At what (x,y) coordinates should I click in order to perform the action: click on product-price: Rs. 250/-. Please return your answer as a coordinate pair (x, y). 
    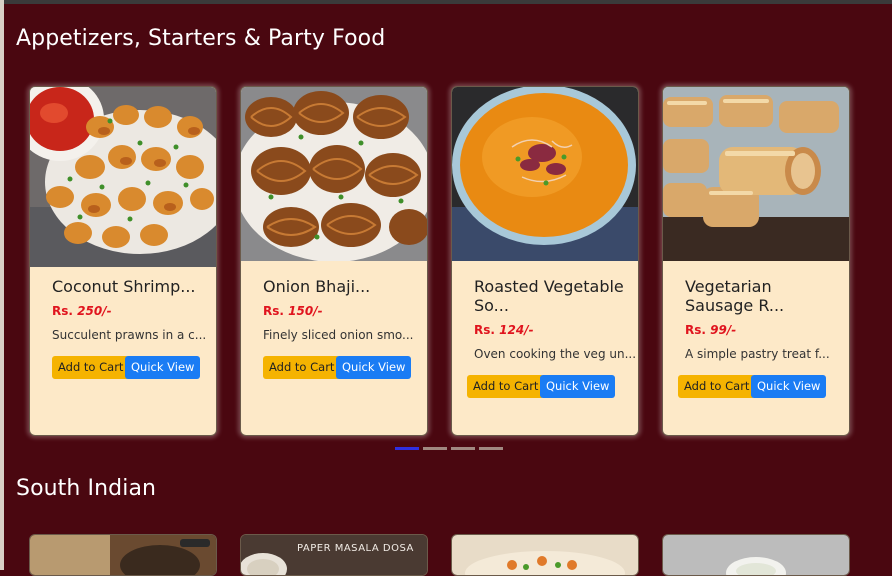
    Looking at the image, I should click on (82, 311).